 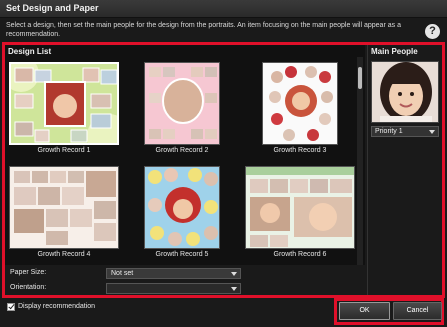 What do you see at coordinates (64, 254) in the screenshot?
I see `design-item-label: Growth Record 4` at bounding box center [64, 254].